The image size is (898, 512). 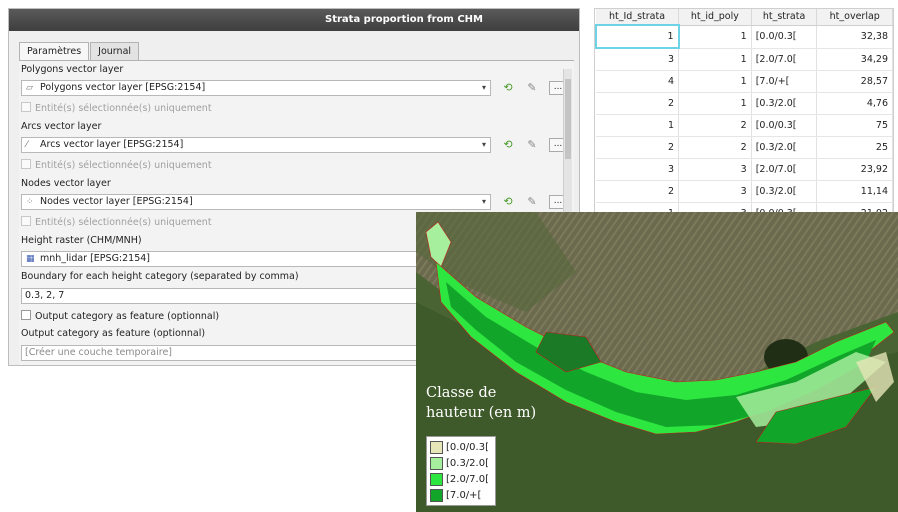 I want to click on line-layer-icon: ⁄, so click(x=27, y=145).